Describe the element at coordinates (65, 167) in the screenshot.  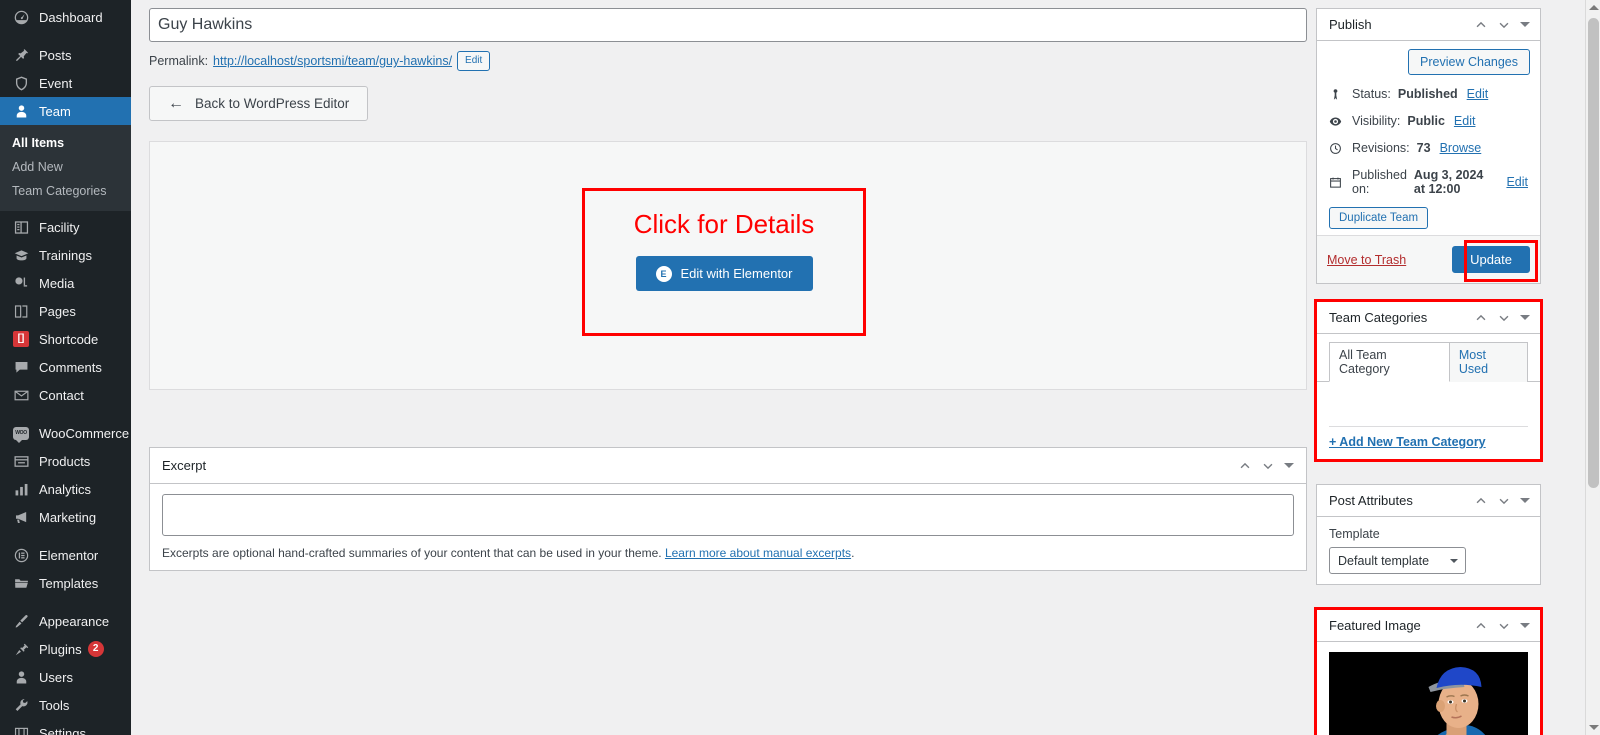
I see `submenu-item-add-new: Add New` at that location.